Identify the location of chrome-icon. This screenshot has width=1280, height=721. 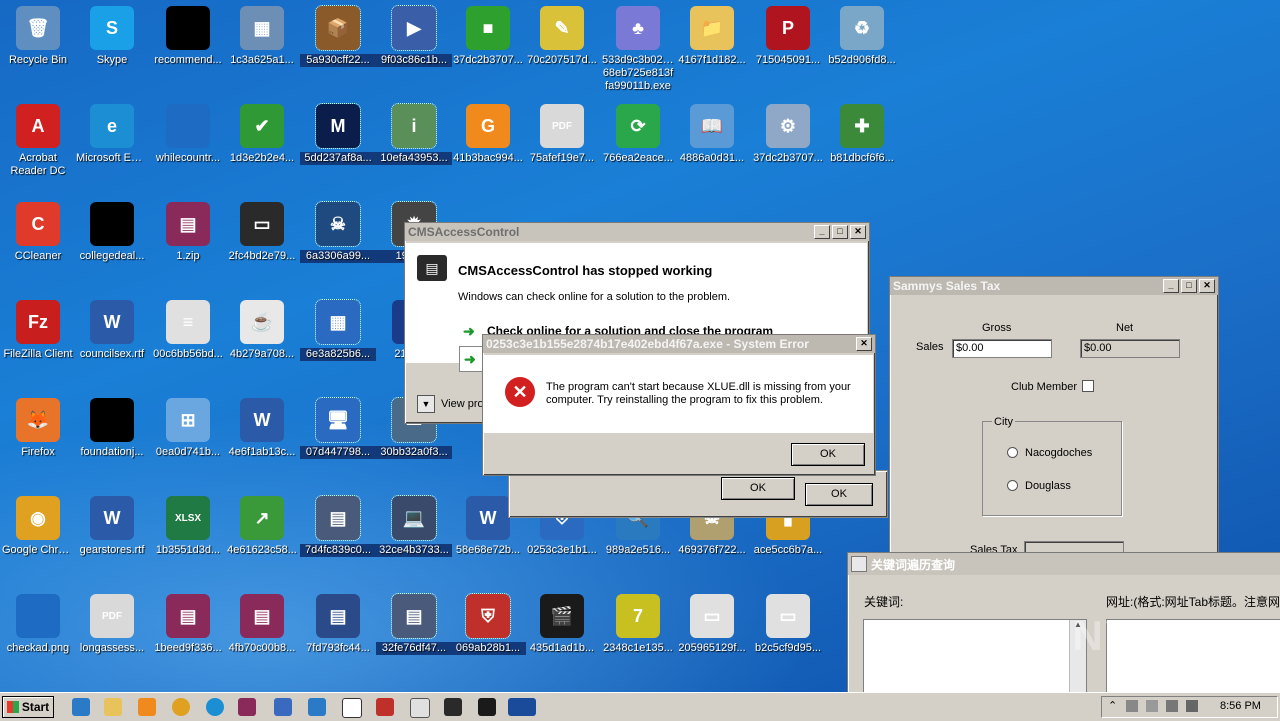
(181, 707).